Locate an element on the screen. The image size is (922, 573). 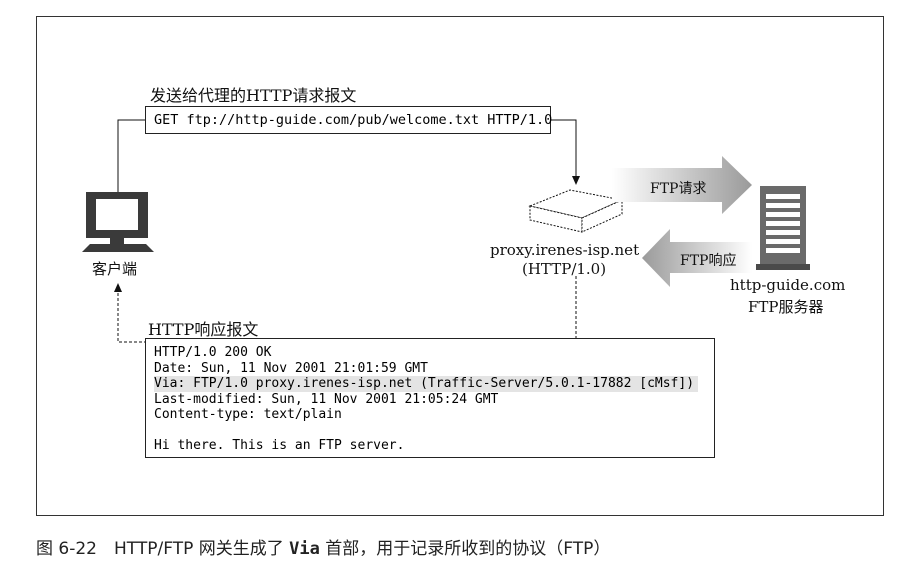
caption-suffix: 首部，用于记录所收到的协议（FTP） is located at coordinates (465, 549).